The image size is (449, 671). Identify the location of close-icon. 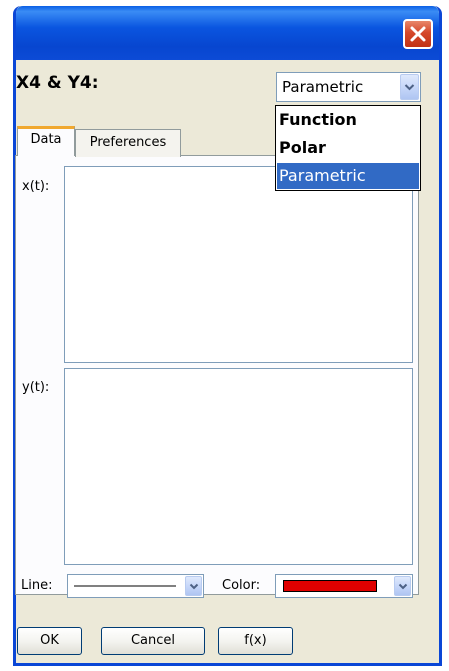
(418, 34).